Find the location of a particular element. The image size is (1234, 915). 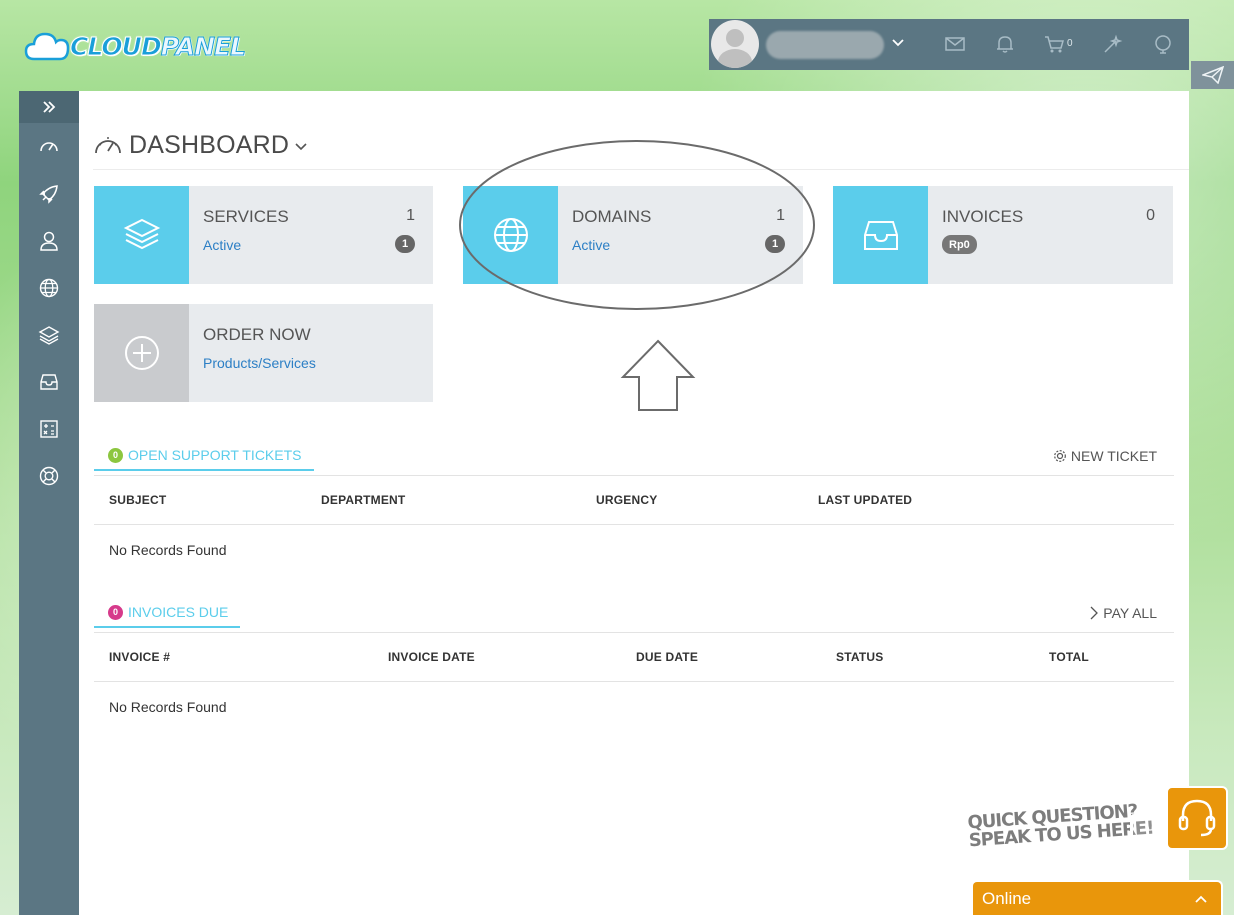

magic-wand-icon is located at coordinates (1113, 44).